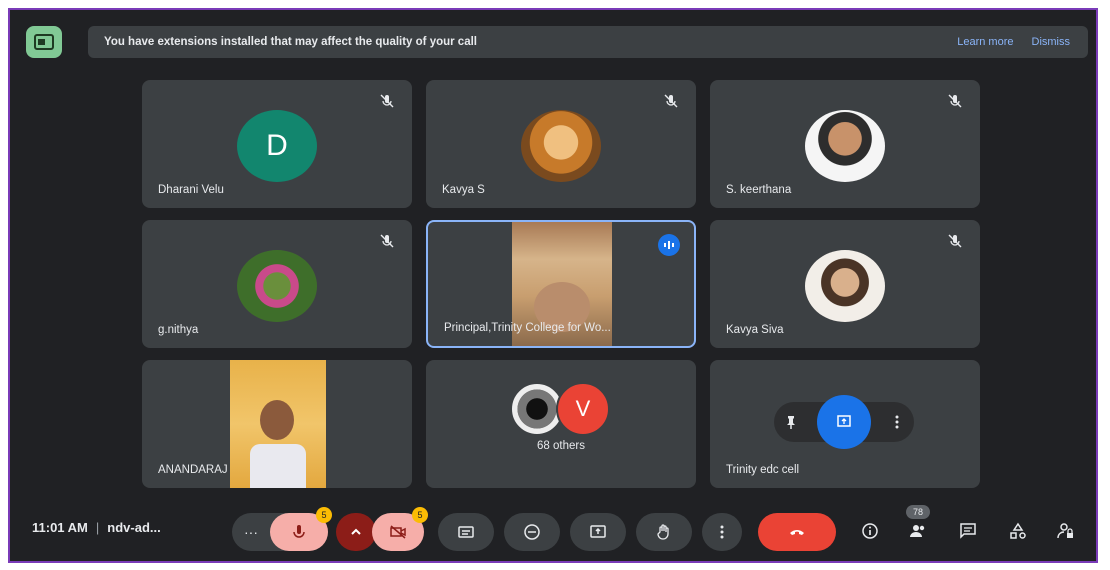 This screenshot has height=570, width=1110. Describe the element at coordinates (755, 330) in the screenshot. I see `participant-name: Kavya Siva` at that location.